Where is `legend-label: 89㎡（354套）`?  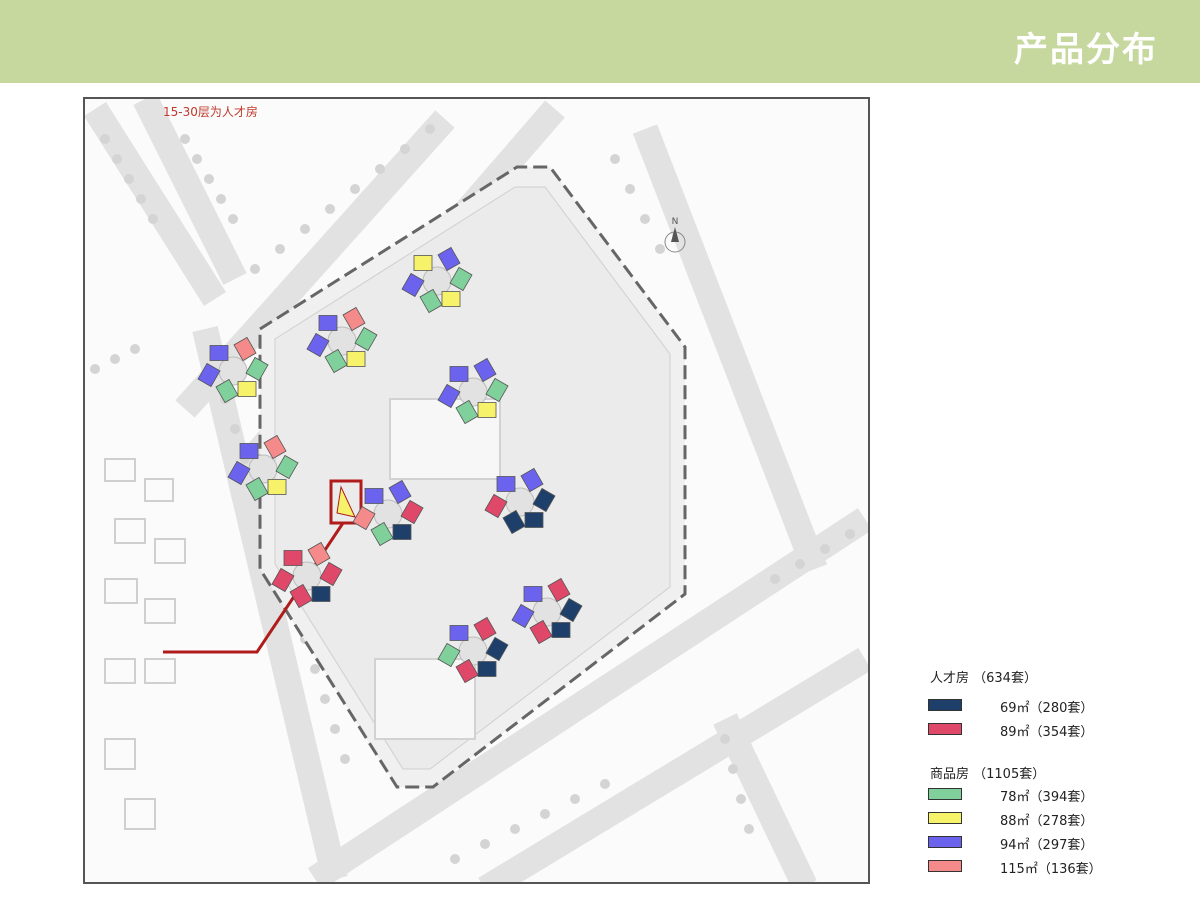
legend-label: 89㎡（354套） is located at coordinates (1047, 732).